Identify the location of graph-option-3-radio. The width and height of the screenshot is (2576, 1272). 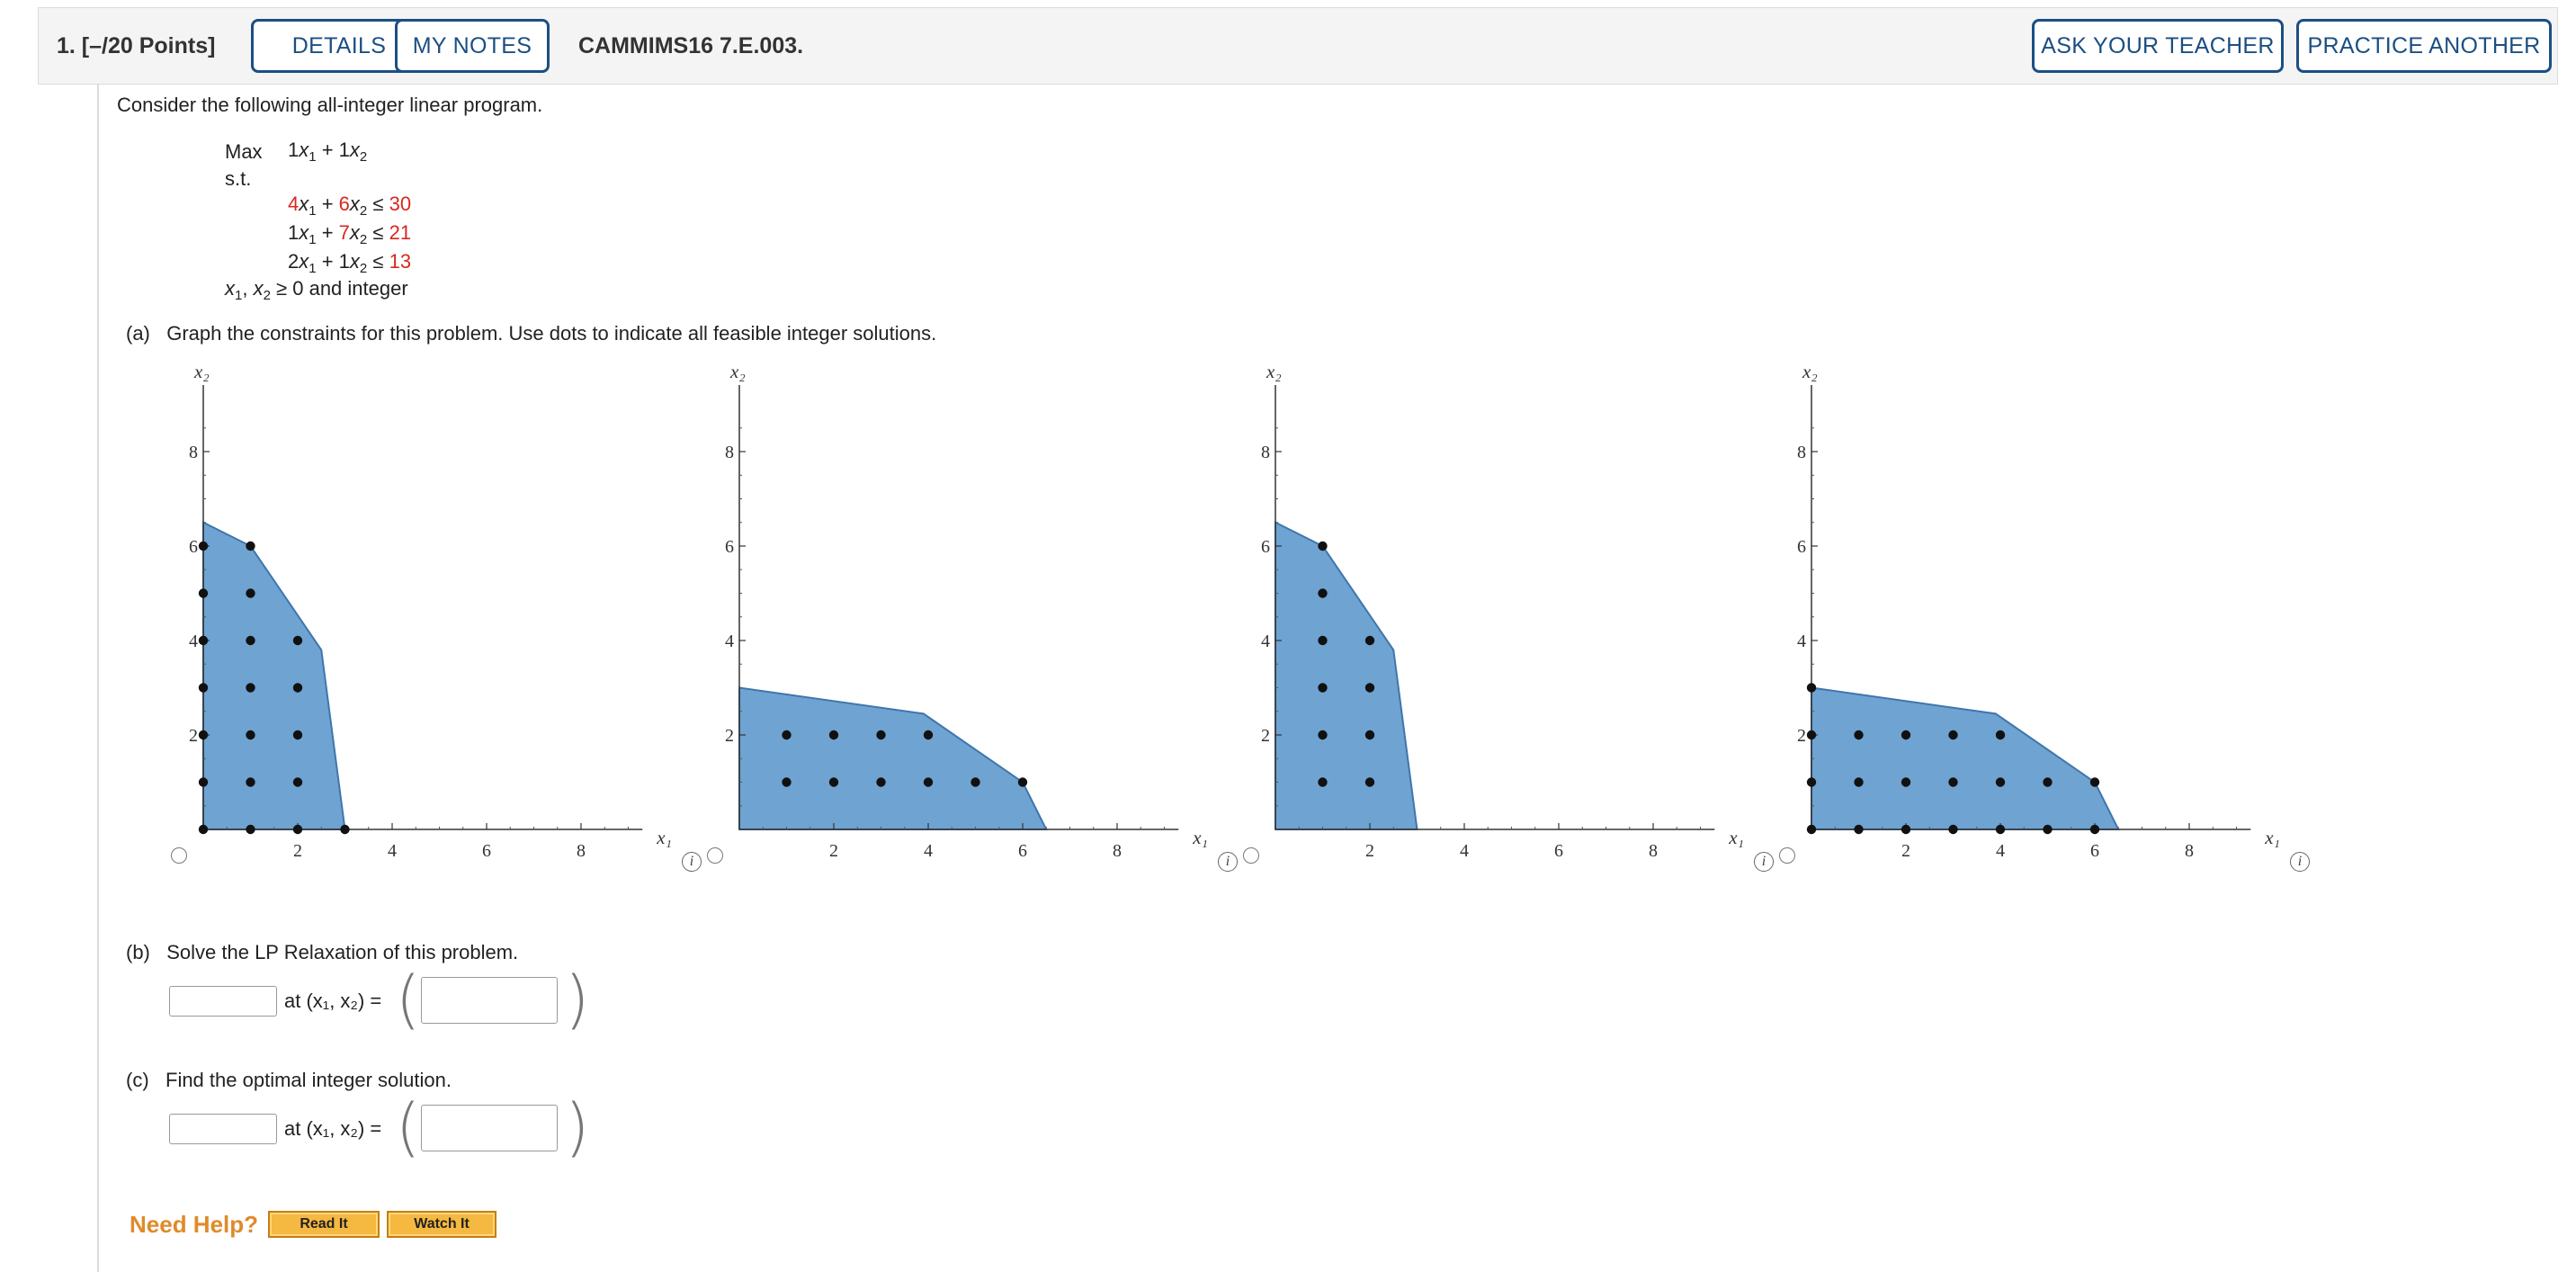
(1251, 855).